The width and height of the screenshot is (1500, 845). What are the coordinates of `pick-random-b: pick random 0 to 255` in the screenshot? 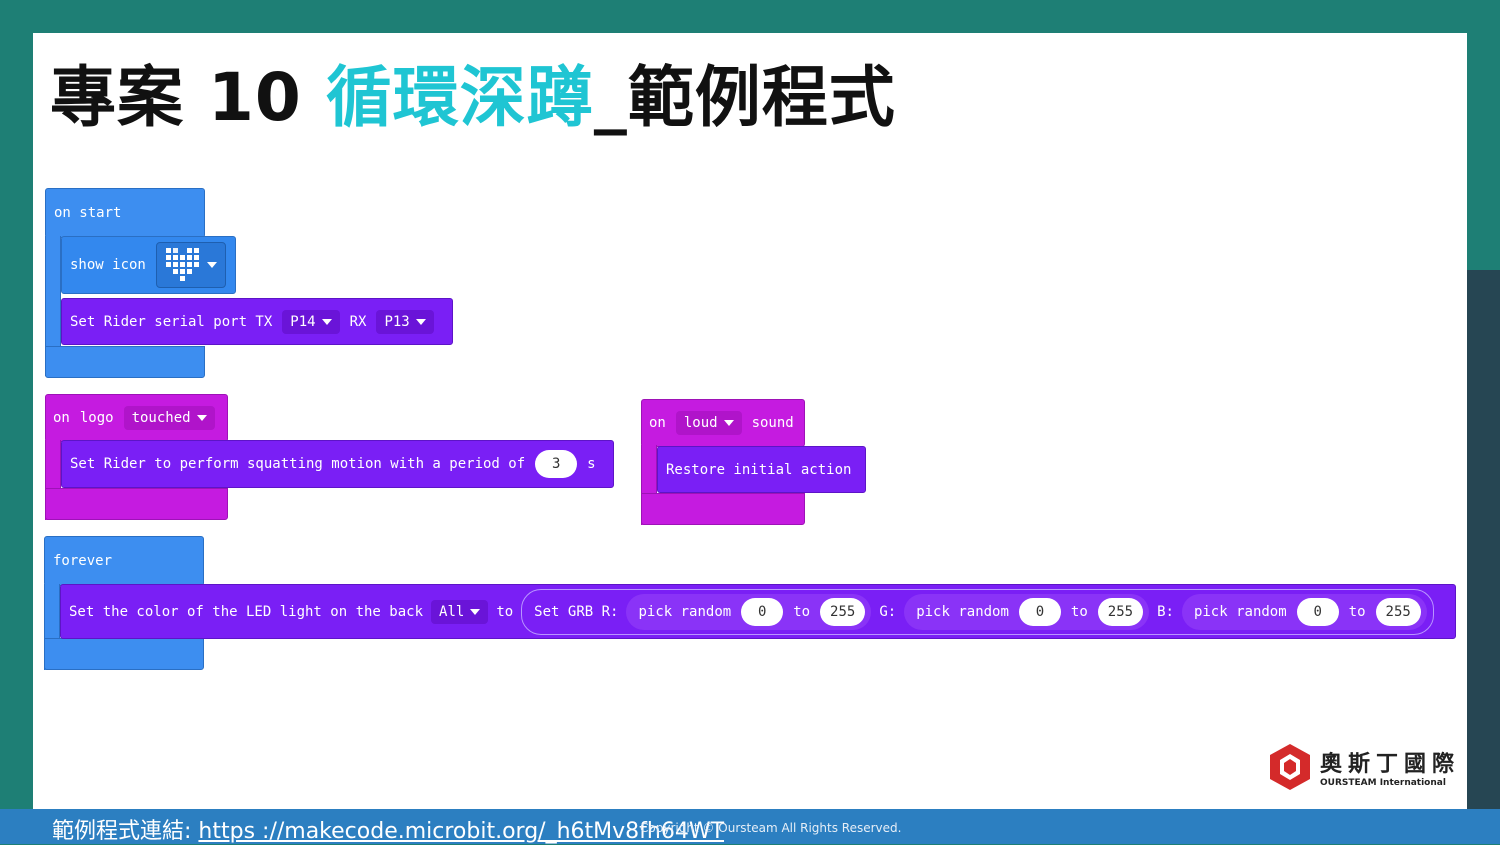 It's located at (1304, 611).